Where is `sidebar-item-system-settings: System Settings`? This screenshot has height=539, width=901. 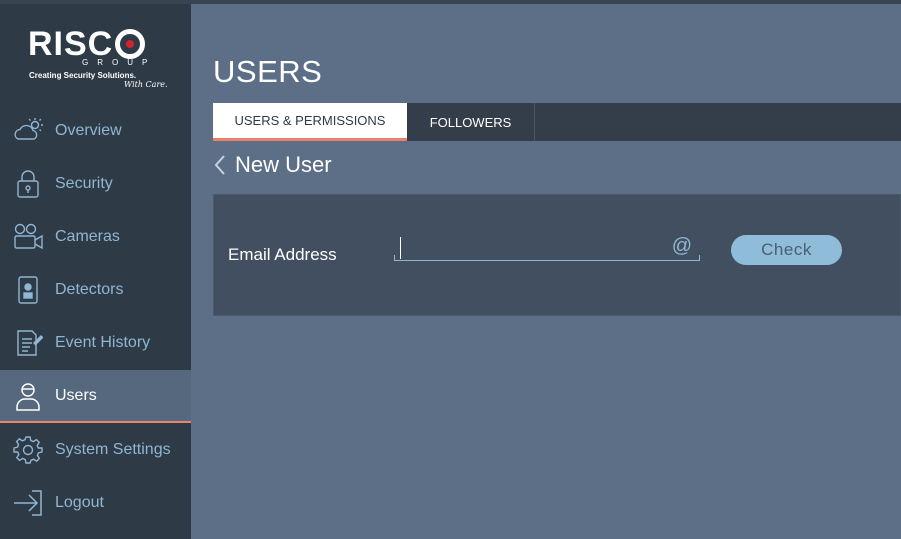
sidebar-item-system-settings: System Settings is located at coordinates (95, 449).